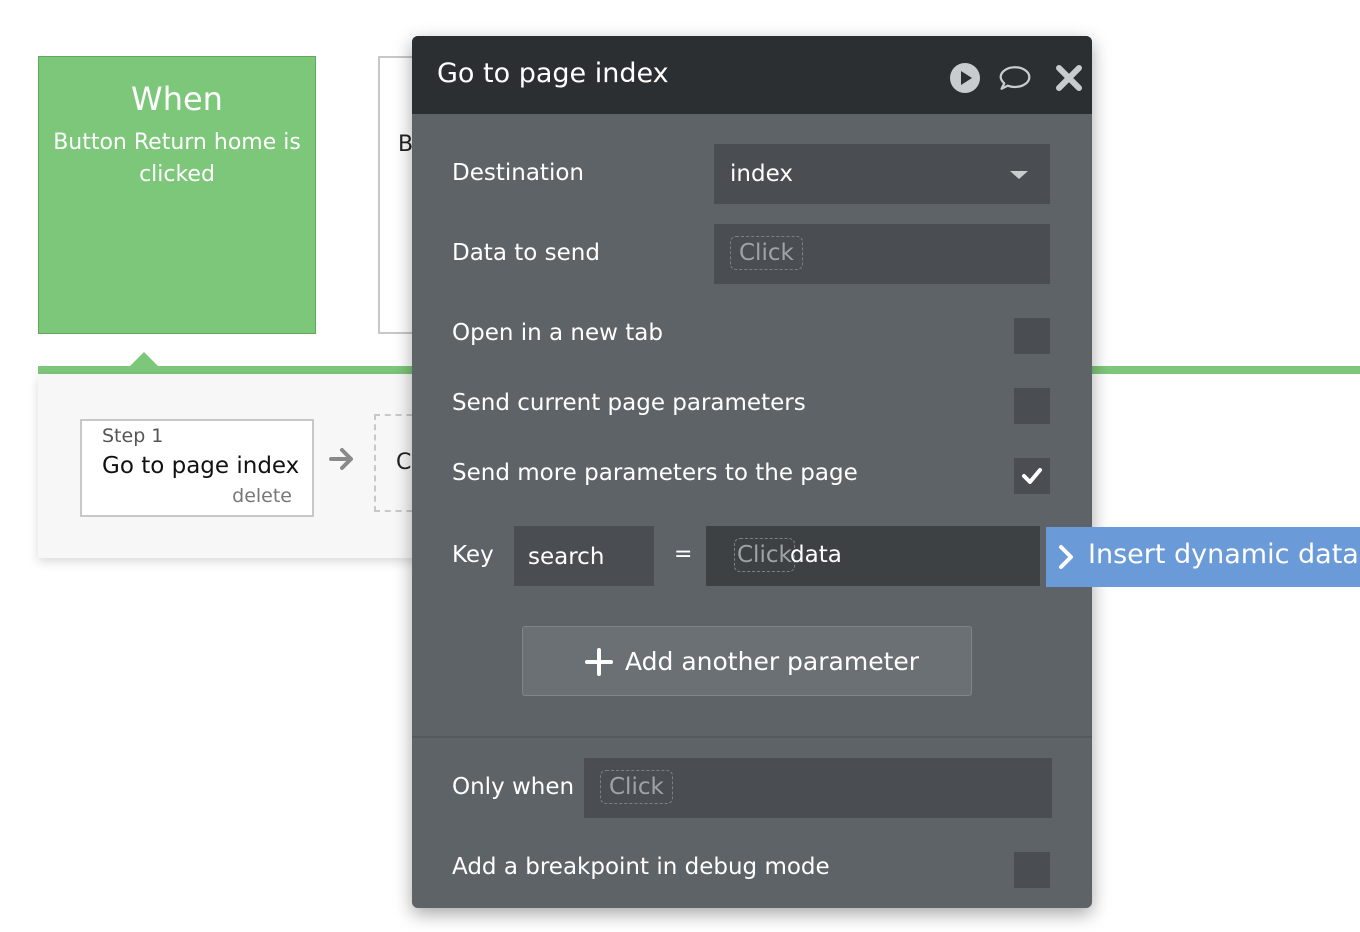  I want to click on value-typed-text: data, so click(816, 555).